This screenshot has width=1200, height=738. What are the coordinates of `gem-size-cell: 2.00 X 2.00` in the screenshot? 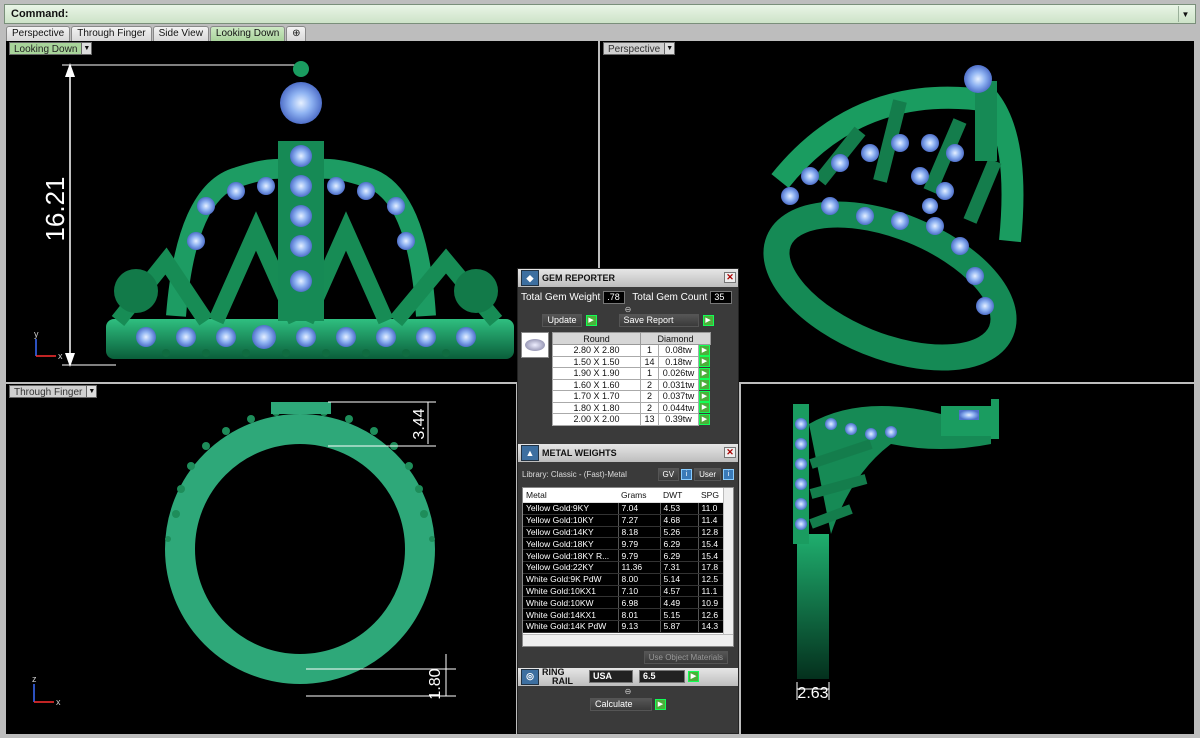 It's located at (596, 419).